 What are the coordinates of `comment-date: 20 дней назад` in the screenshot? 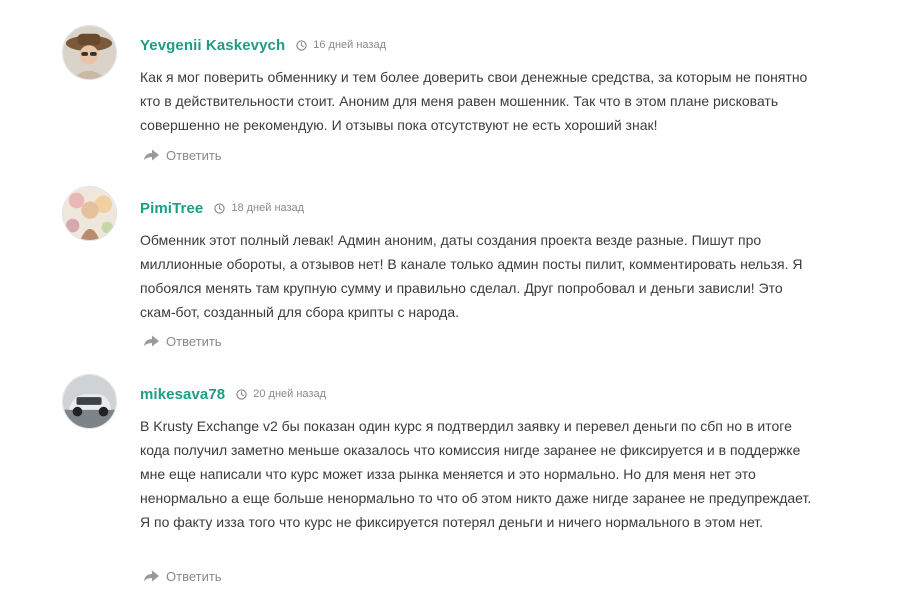 It's located at (281, 394).